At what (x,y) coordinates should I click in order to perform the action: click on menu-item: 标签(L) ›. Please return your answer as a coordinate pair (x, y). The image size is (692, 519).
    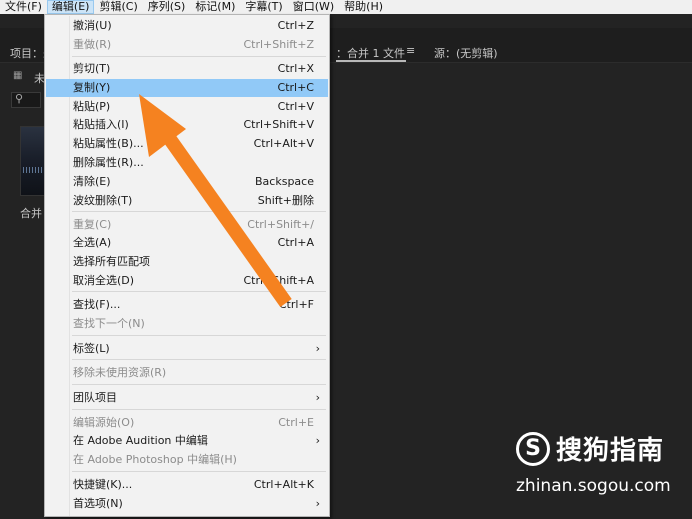
    Looking at the image, I should click on (187, 349).